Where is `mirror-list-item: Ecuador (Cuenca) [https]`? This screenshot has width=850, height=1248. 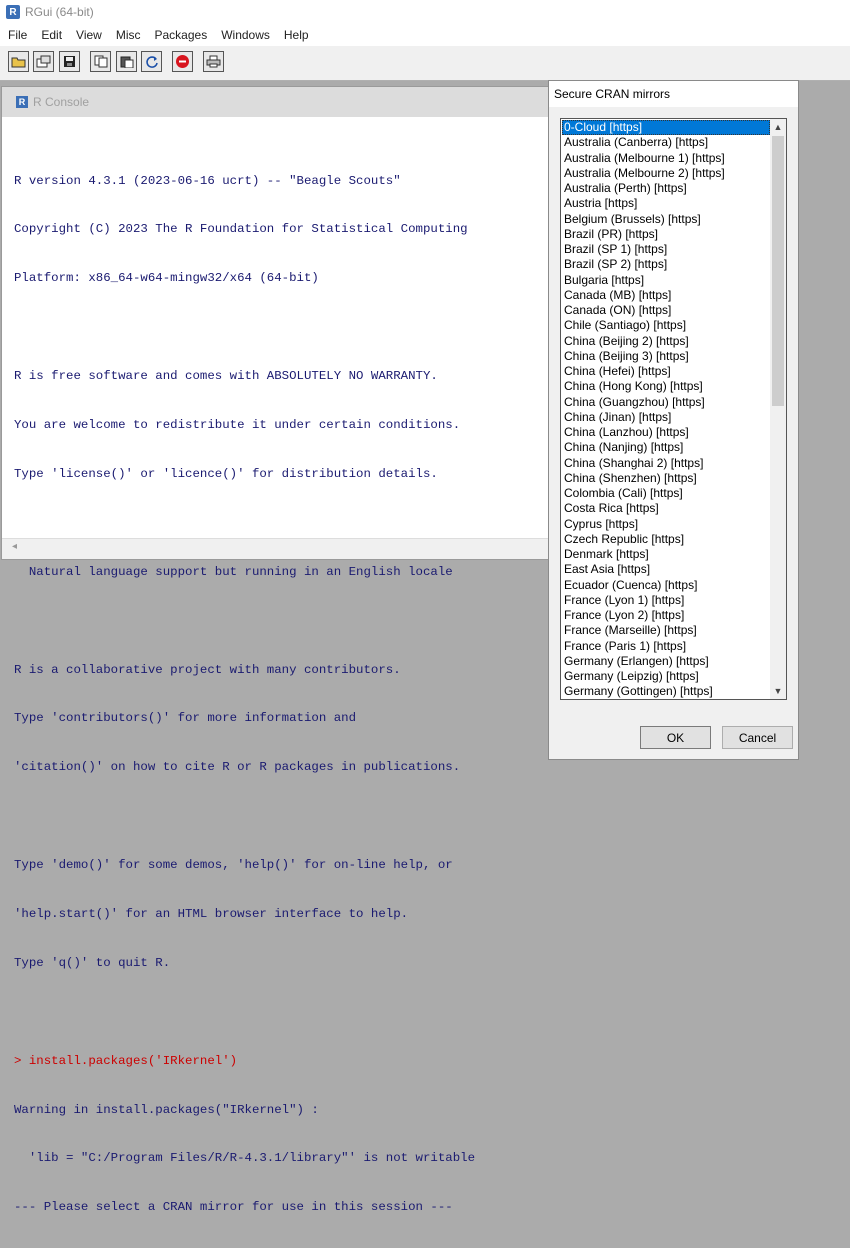
mirror-list-item: Ecuador (Cuenca) [https] is located at coordinates (666, 585).